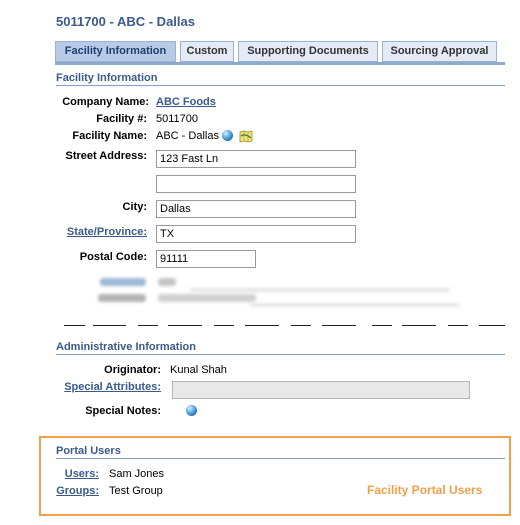 This screenshot has height=525, width=520. Describe the element at coordinates (280, 63) in the screenshot. I see `tab-bar-underline` at that location.